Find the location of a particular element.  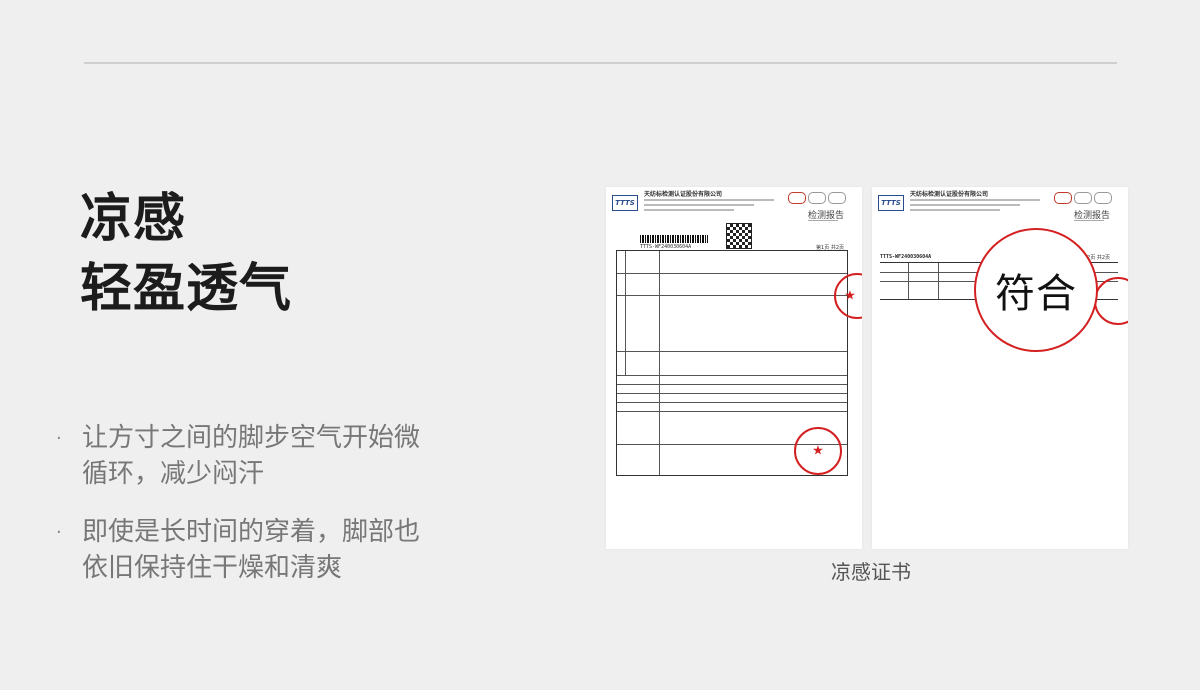

red-seal-icon: ★ is located at coordinates (818, 451).